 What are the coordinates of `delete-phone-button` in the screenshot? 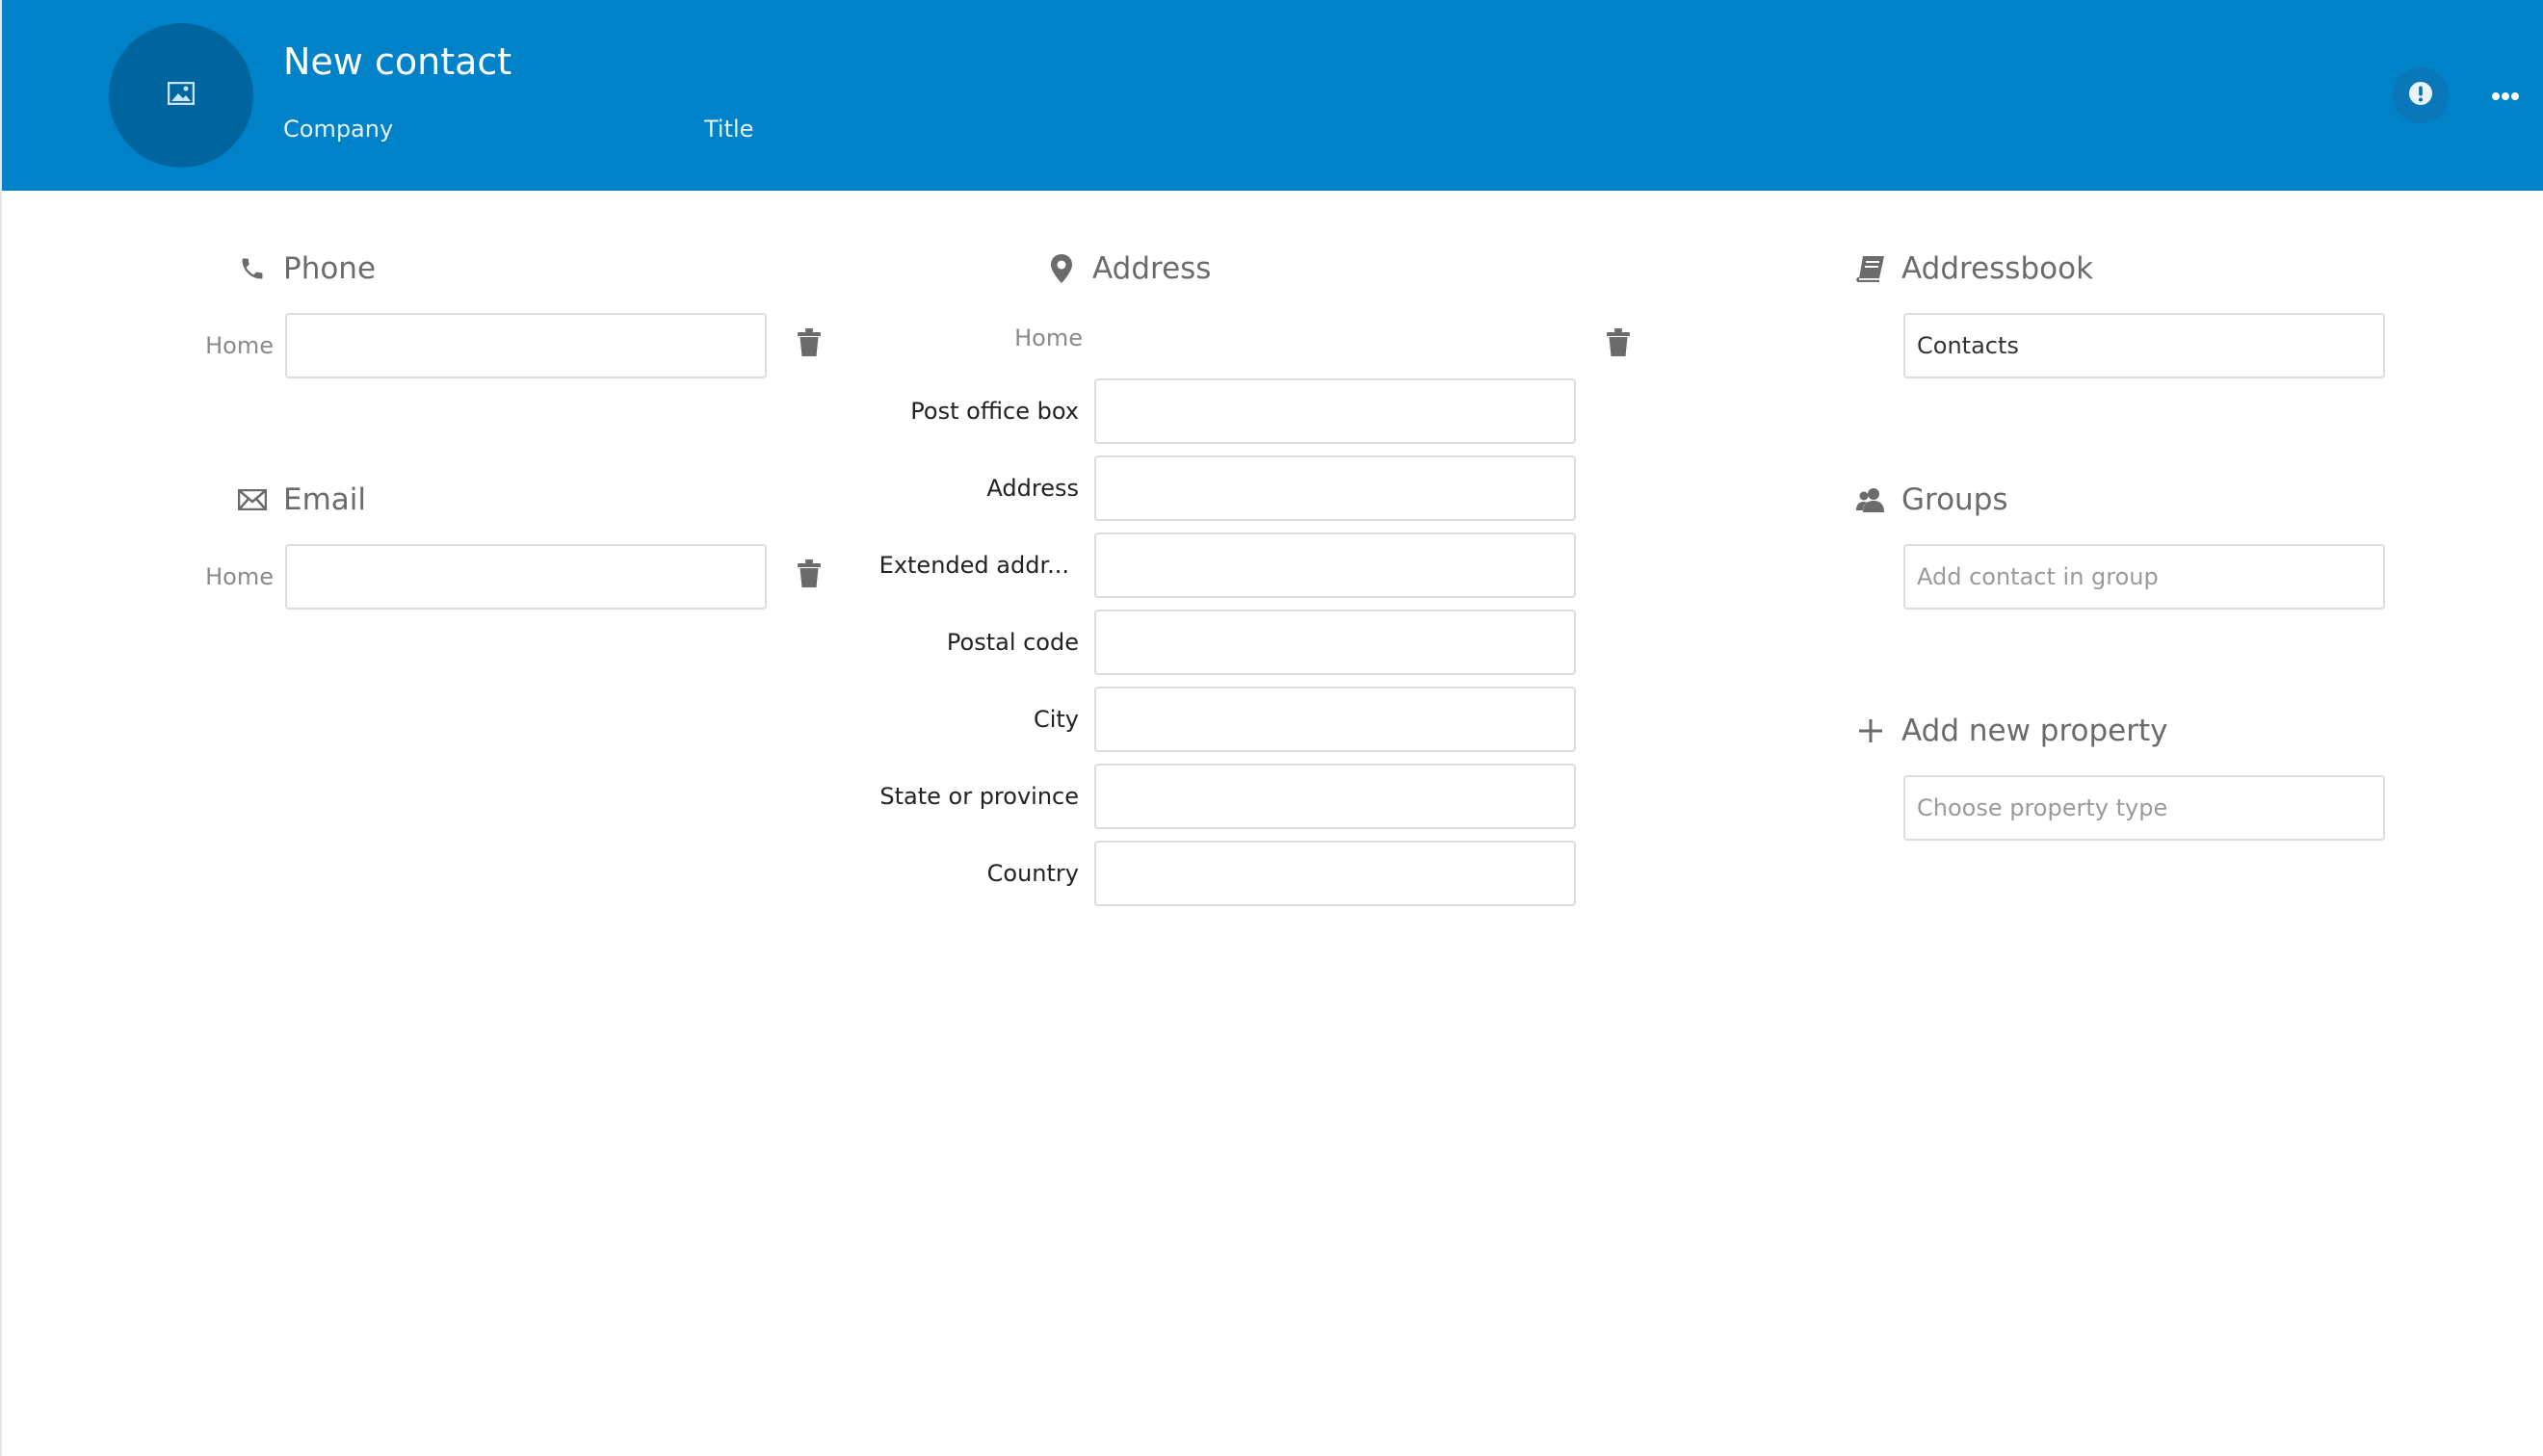 It's located at (809, 345).